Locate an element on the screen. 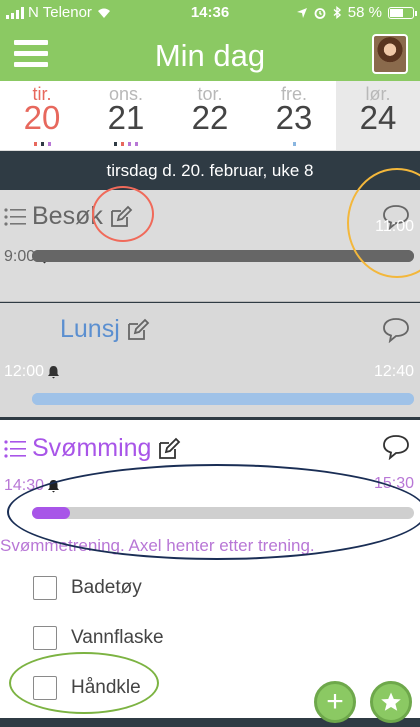  day-number: 22 is located at coordinates (210, 117).